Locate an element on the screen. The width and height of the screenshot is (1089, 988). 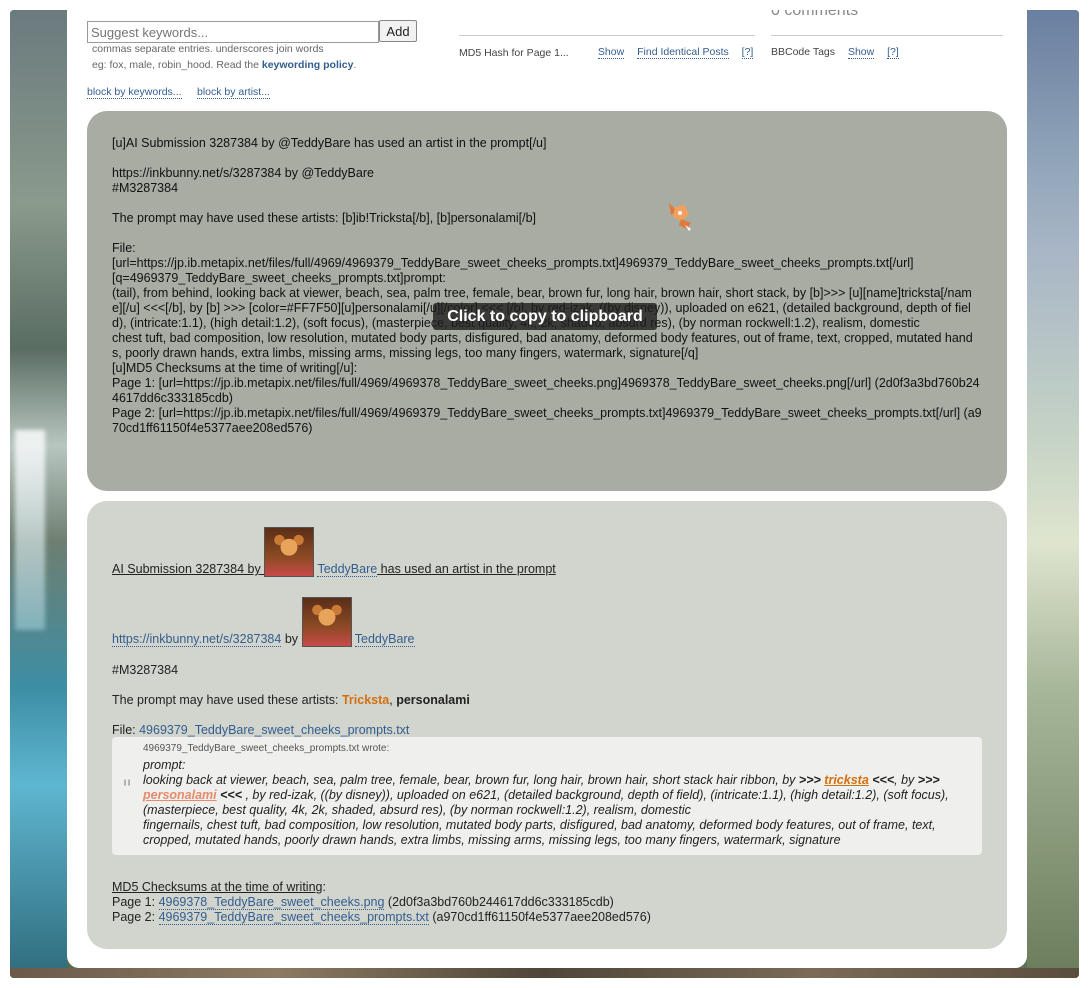
bbcode-help-link: [?] is located at coordinates (893, 52).